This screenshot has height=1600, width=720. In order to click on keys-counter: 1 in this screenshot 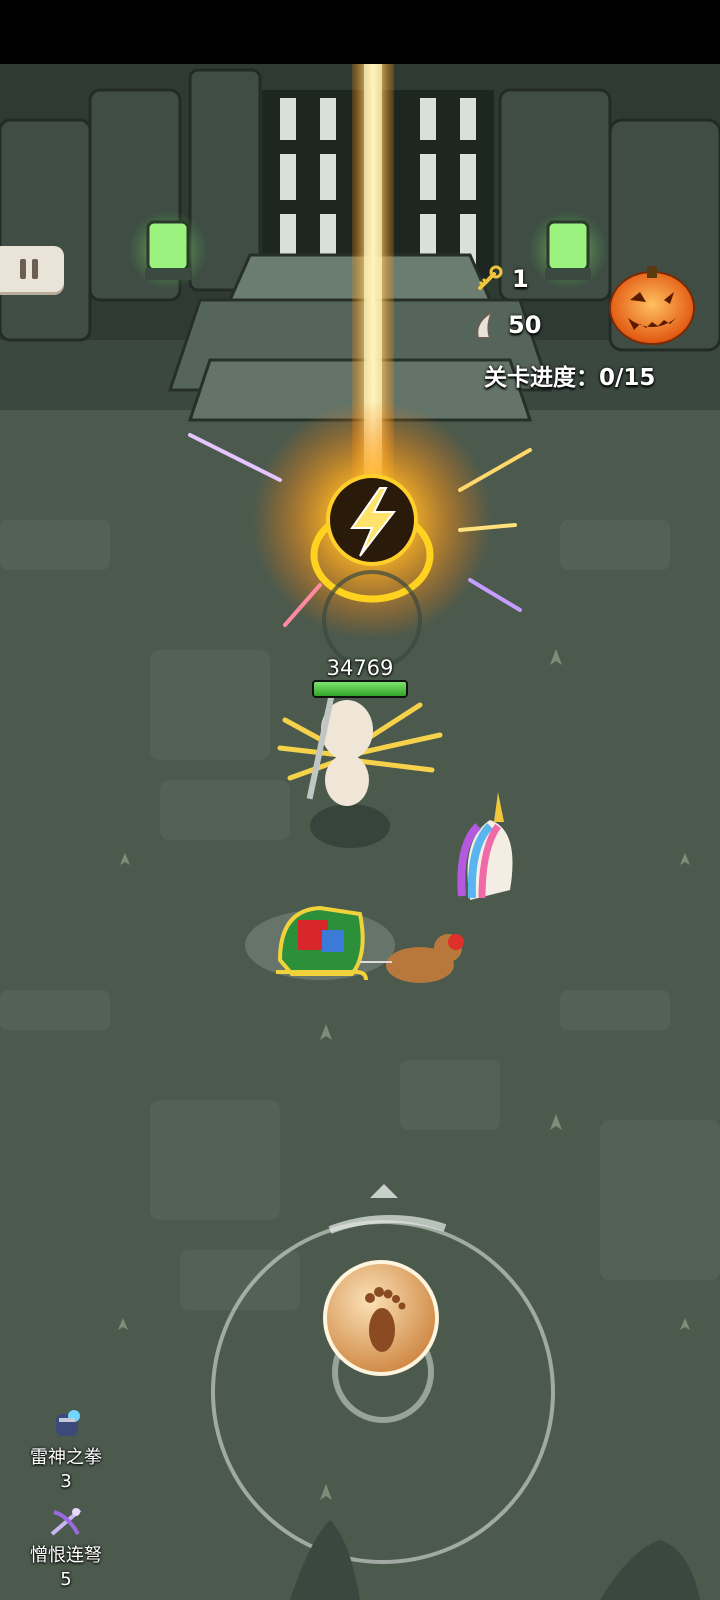, I will do `click(501, 279)`.